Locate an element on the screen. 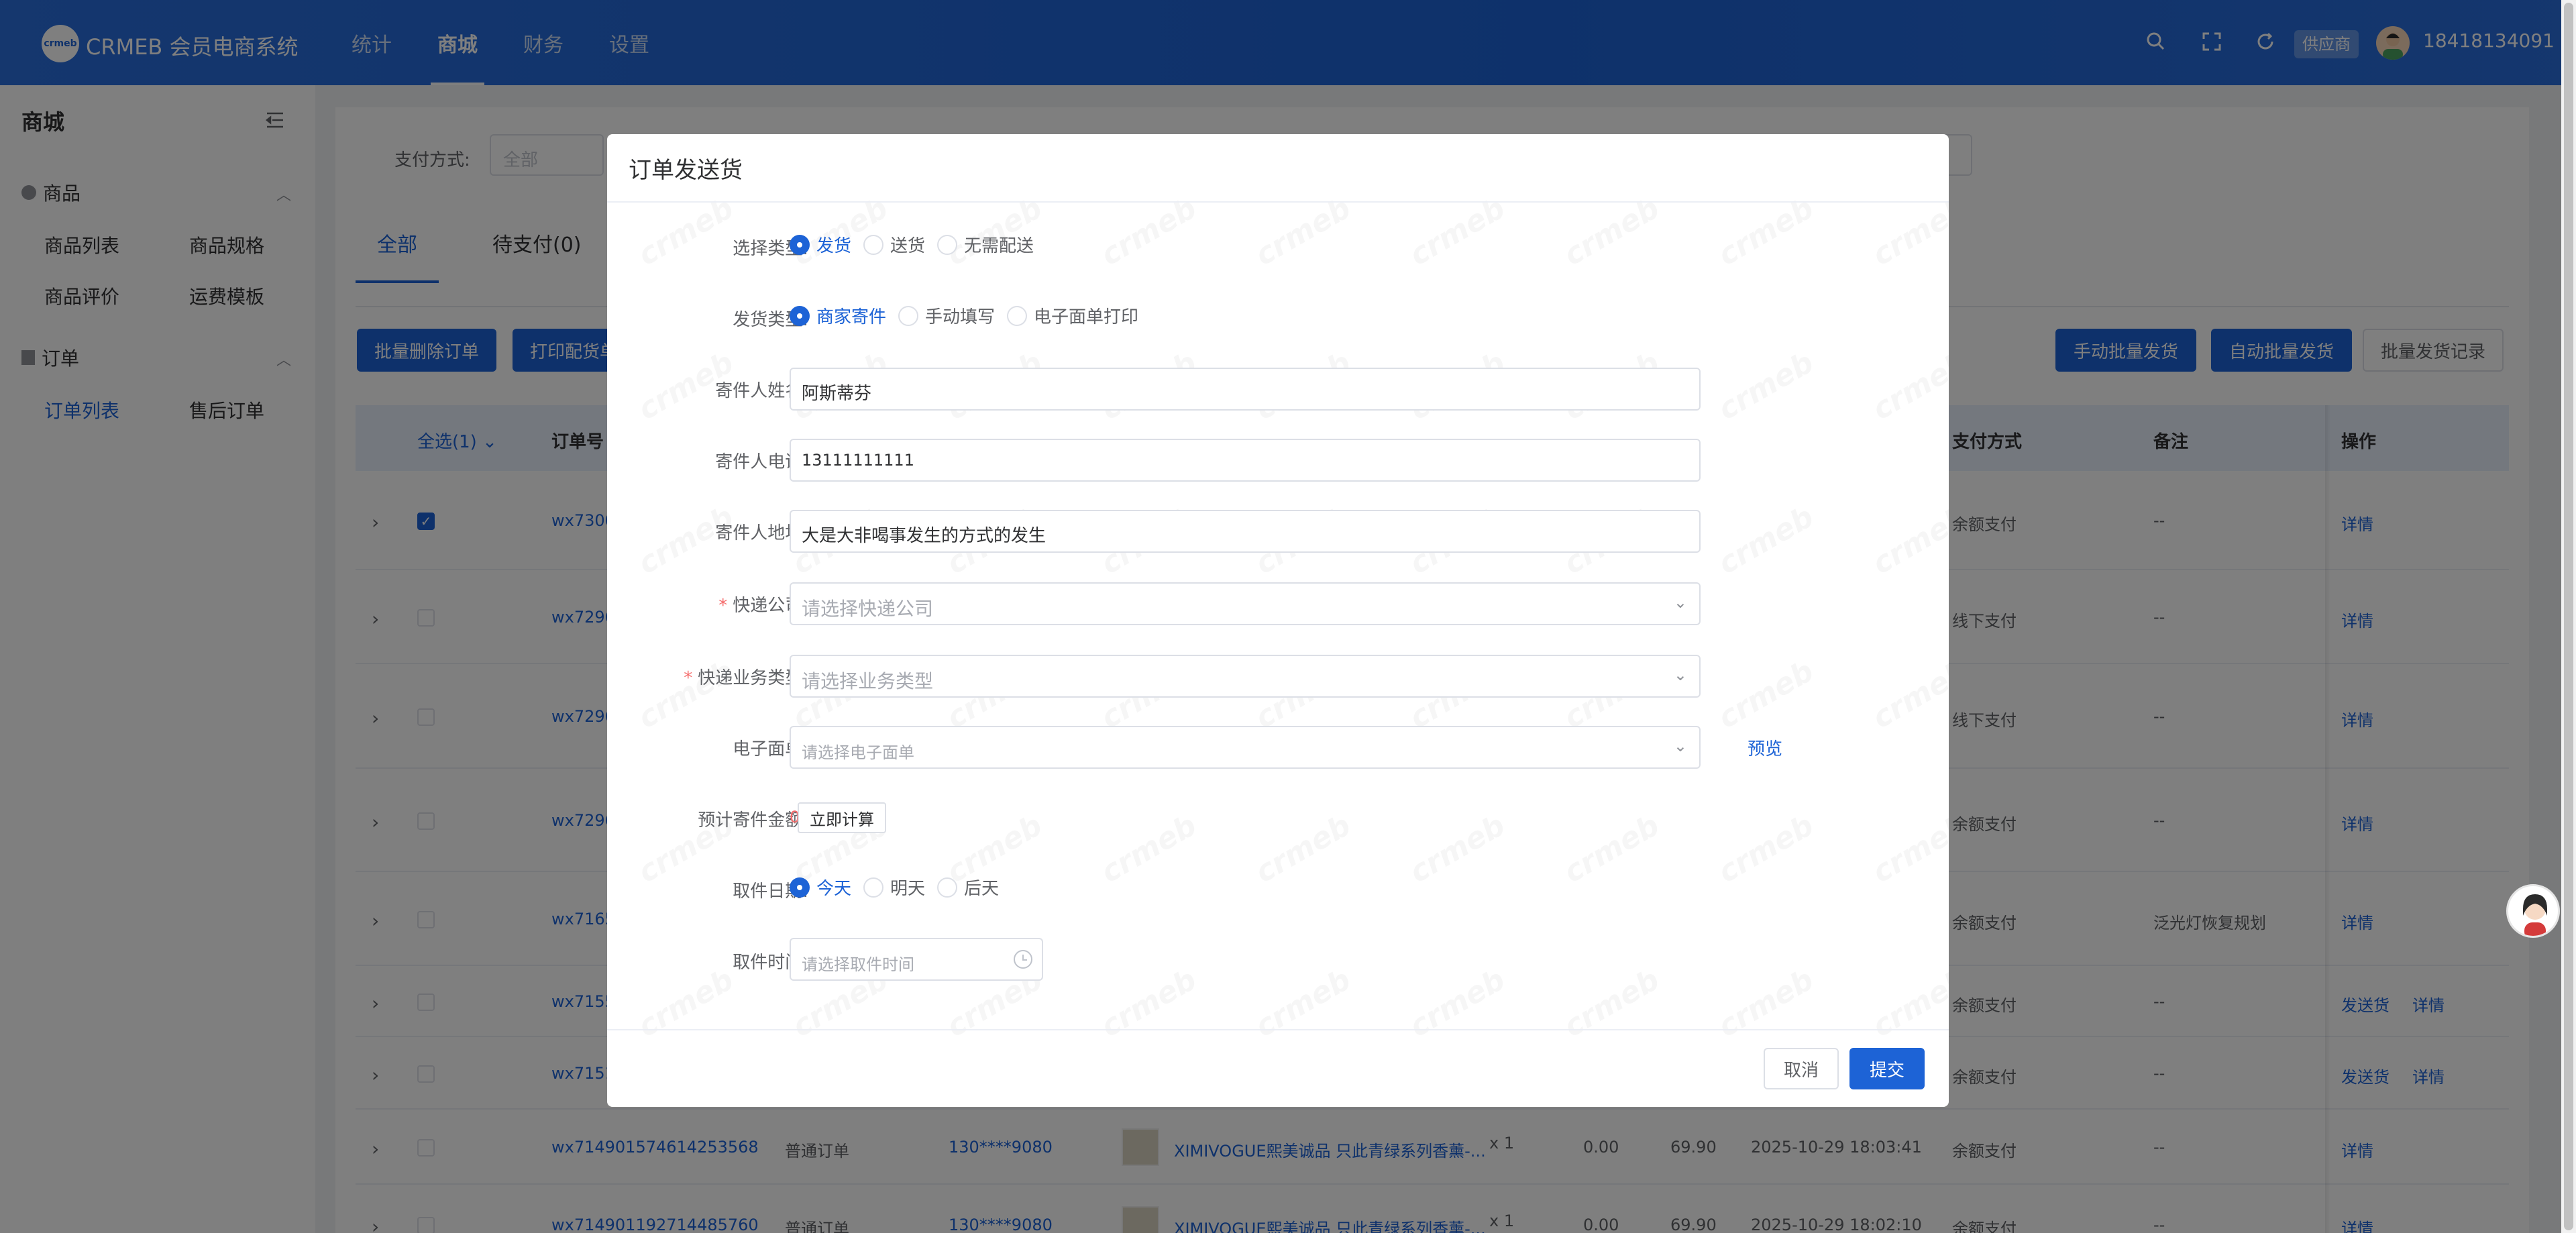 The width and height of the screenshot is (2576, 1233). select-type-radio-group: 发货 送货 无需配送 is located at coordinates (918, 245).